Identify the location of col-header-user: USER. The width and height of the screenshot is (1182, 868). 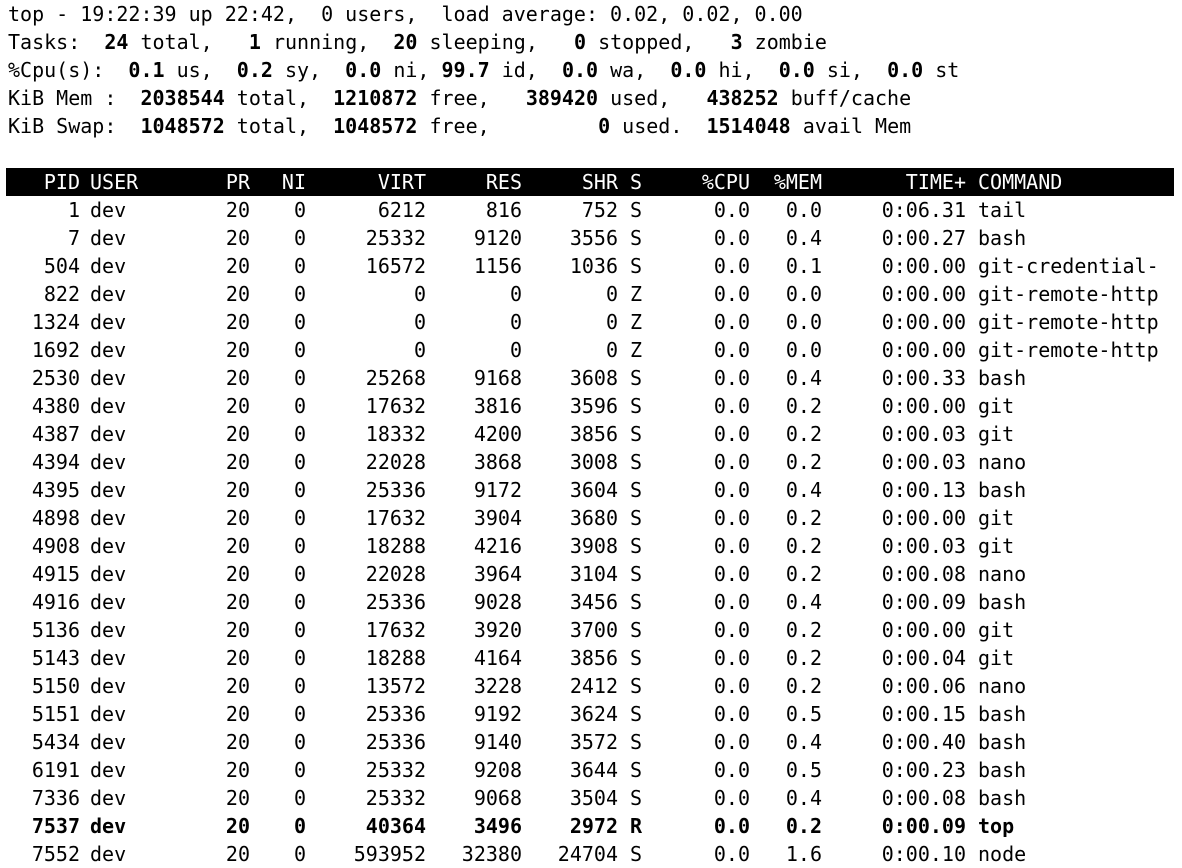
(114, 182).